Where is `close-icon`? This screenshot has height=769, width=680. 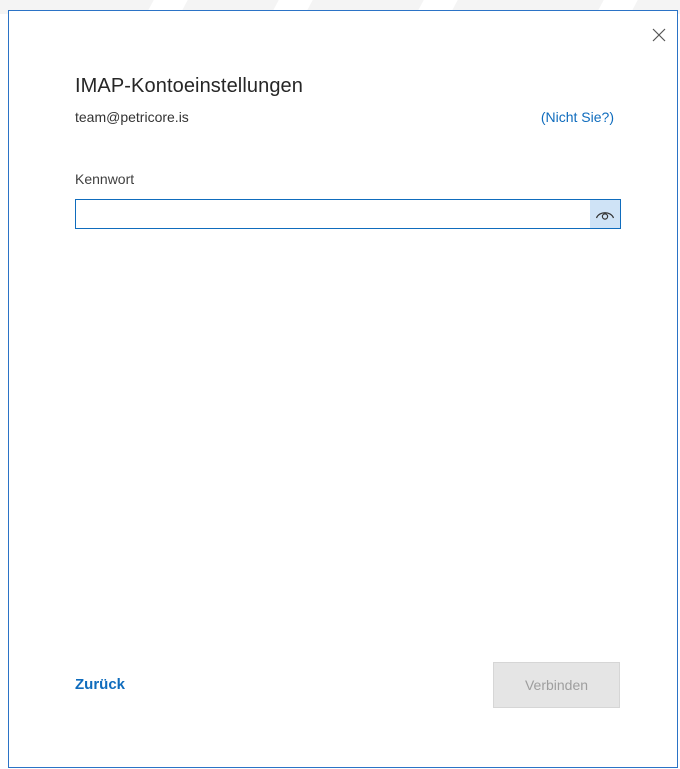 close-icon is located at coordinates (659, 35).